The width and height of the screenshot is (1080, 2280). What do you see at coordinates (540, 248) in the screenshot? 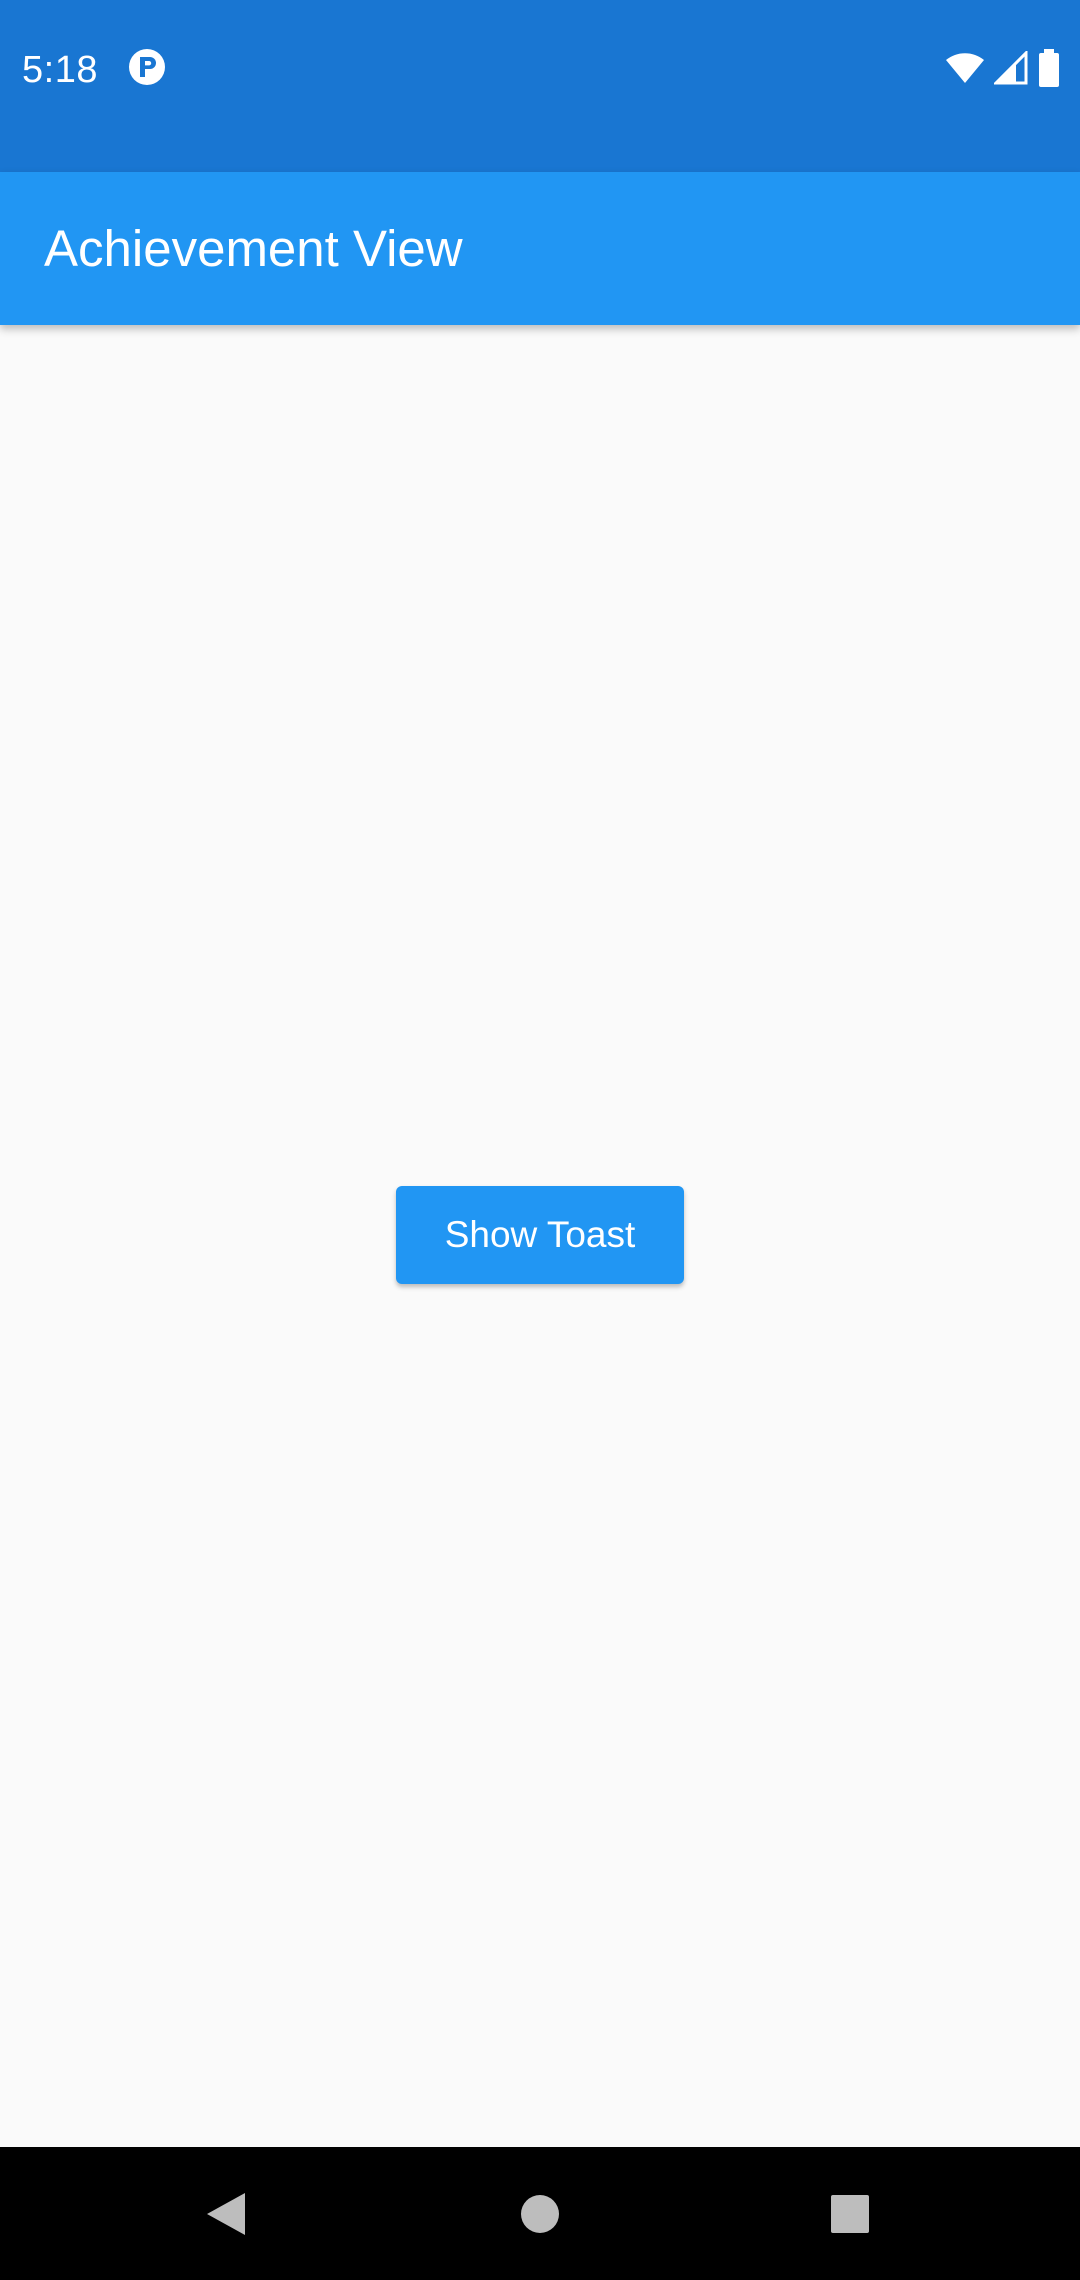
I see `app-bar: Achievement View` at bounding box center [540, 248].